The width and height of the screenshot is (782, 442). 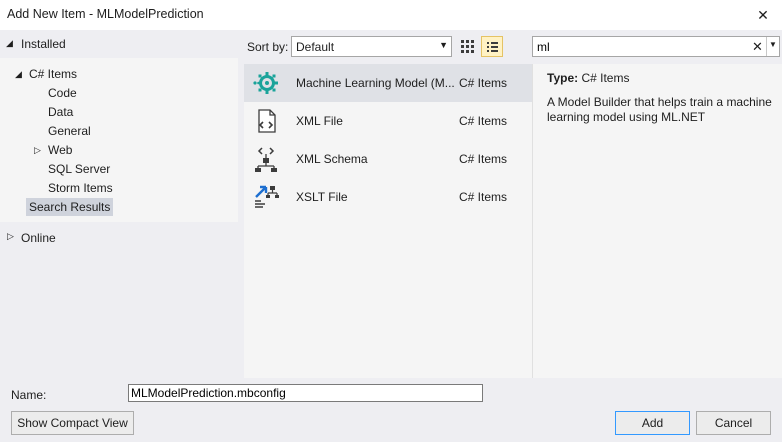 What do you see at coordinates (268, 47) in the screenshot?
I see `sort-by-label: Sort by:` at bounding box center [268, 47].